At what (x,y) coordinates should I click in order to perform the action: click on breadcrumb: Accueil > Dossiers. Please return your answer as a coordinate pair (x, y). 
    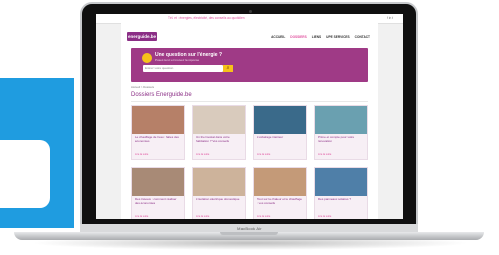
    Looking at the image, I should click on (142, 87).